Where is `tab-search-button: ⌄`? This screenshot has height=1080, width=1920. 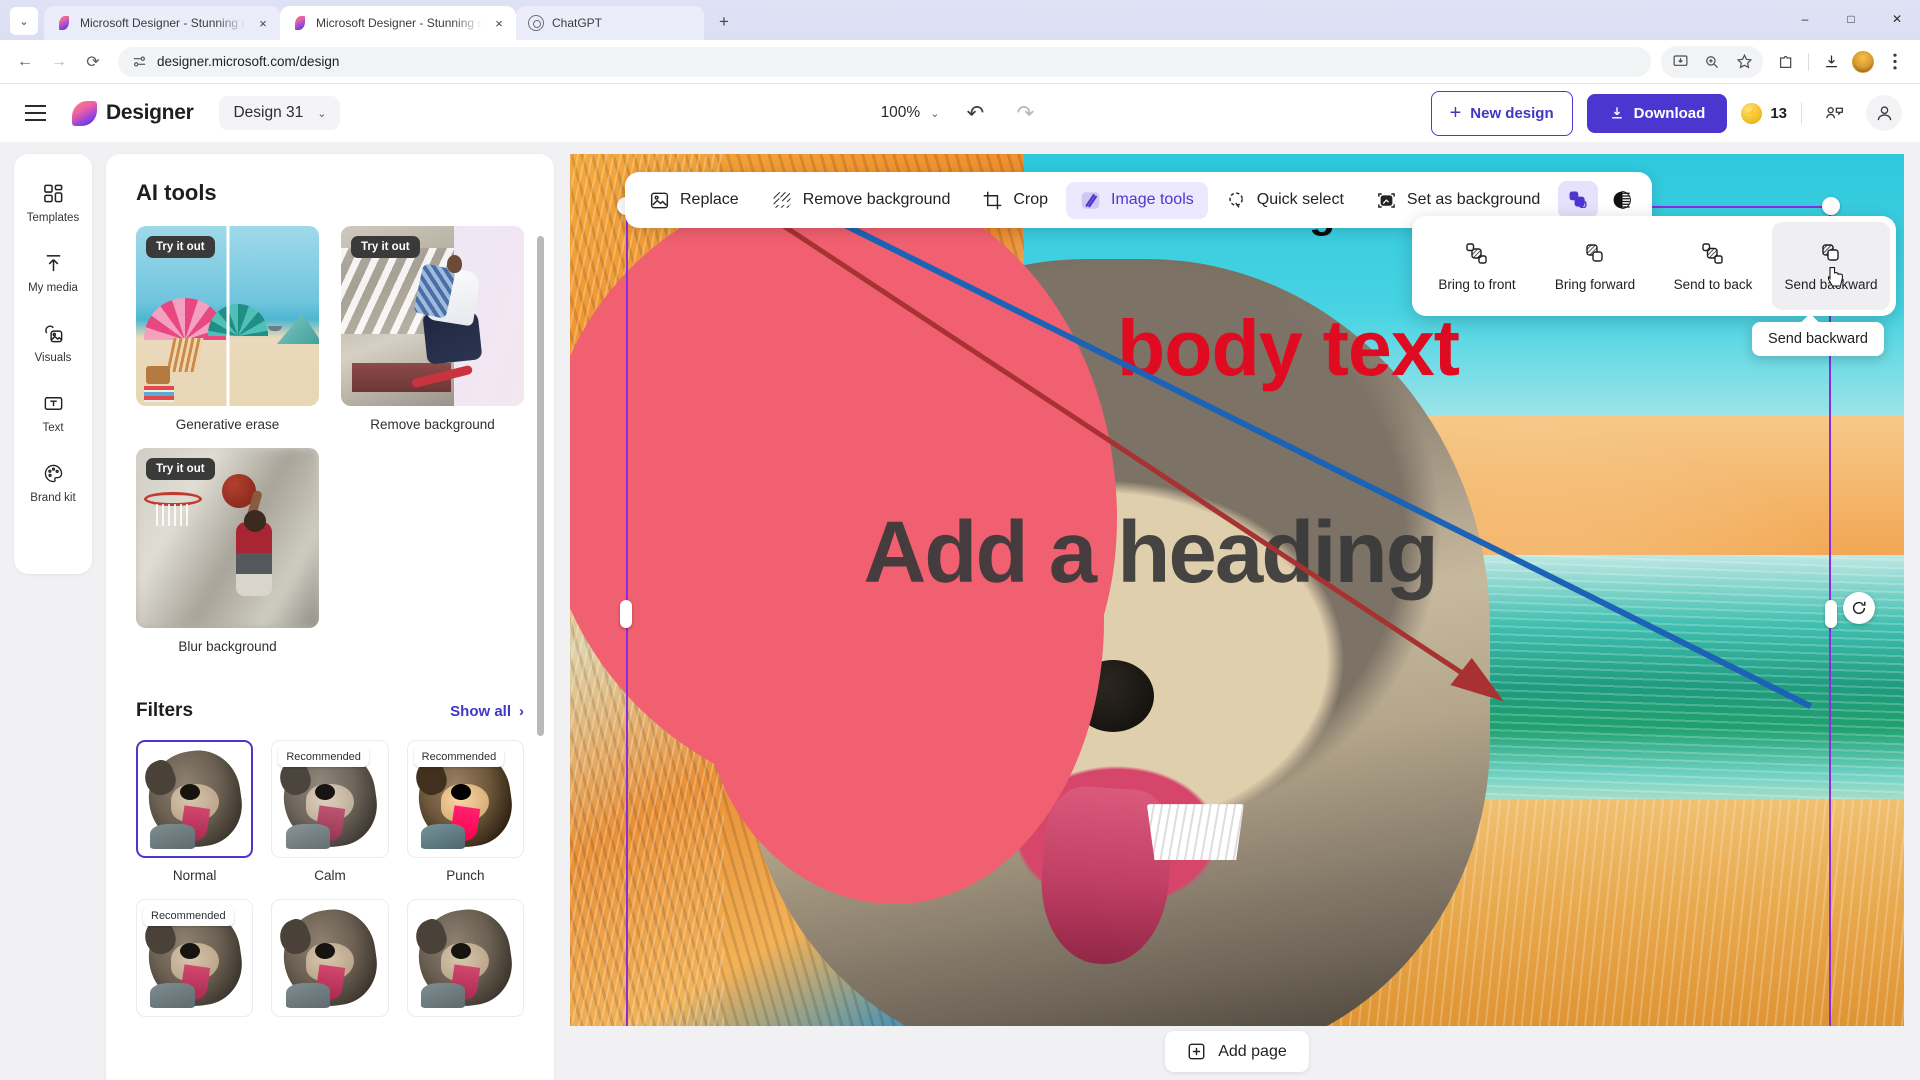
tab-search-button: ⌄ is located at coordinates (24, 21).